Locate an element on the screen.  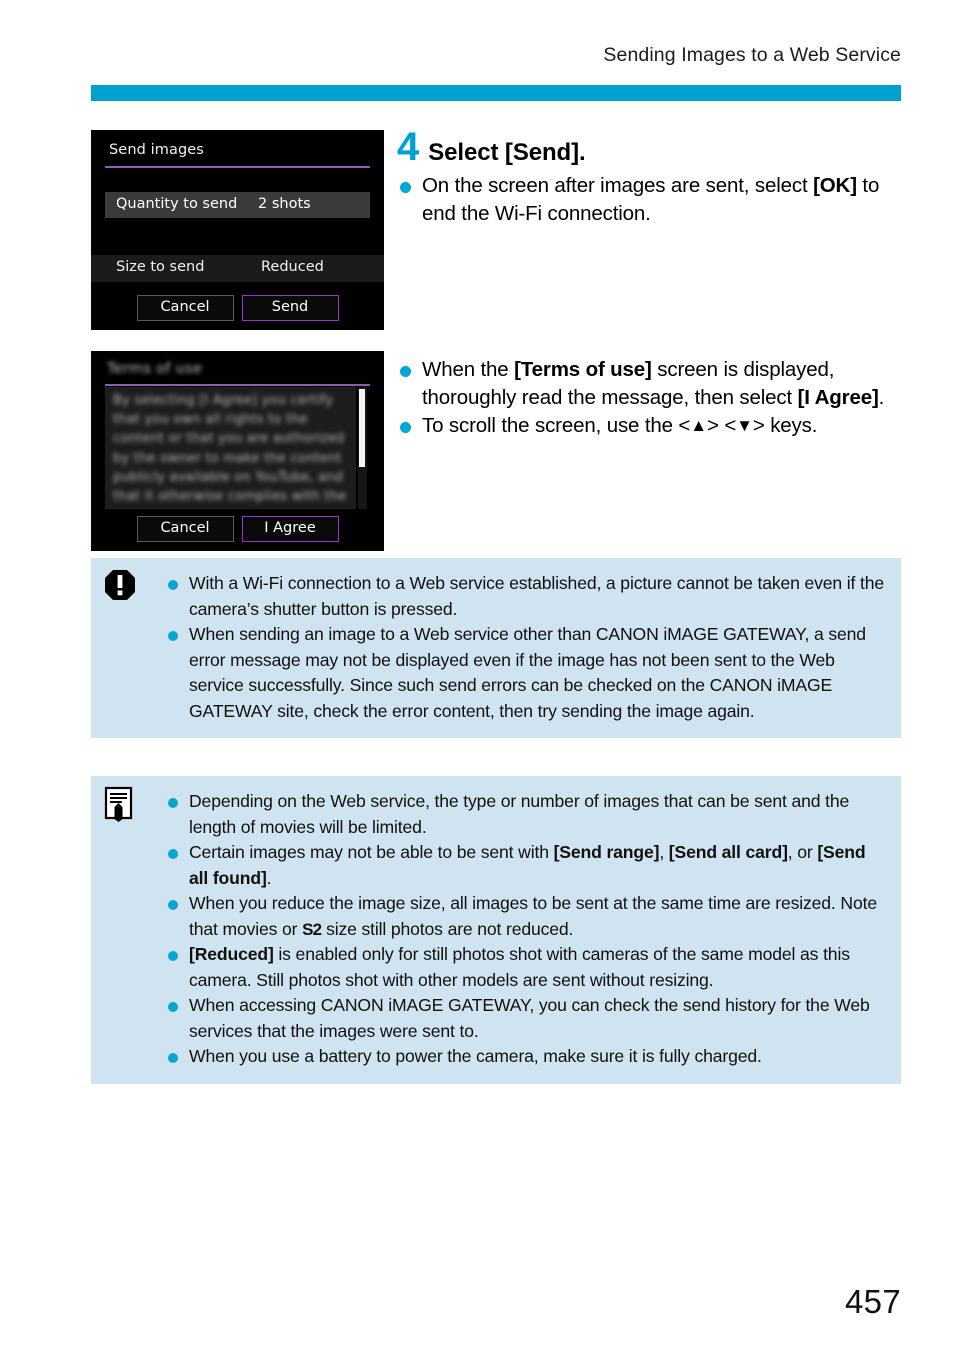
lcd-send-images-title: Send images is located at coordinates (156, 150).